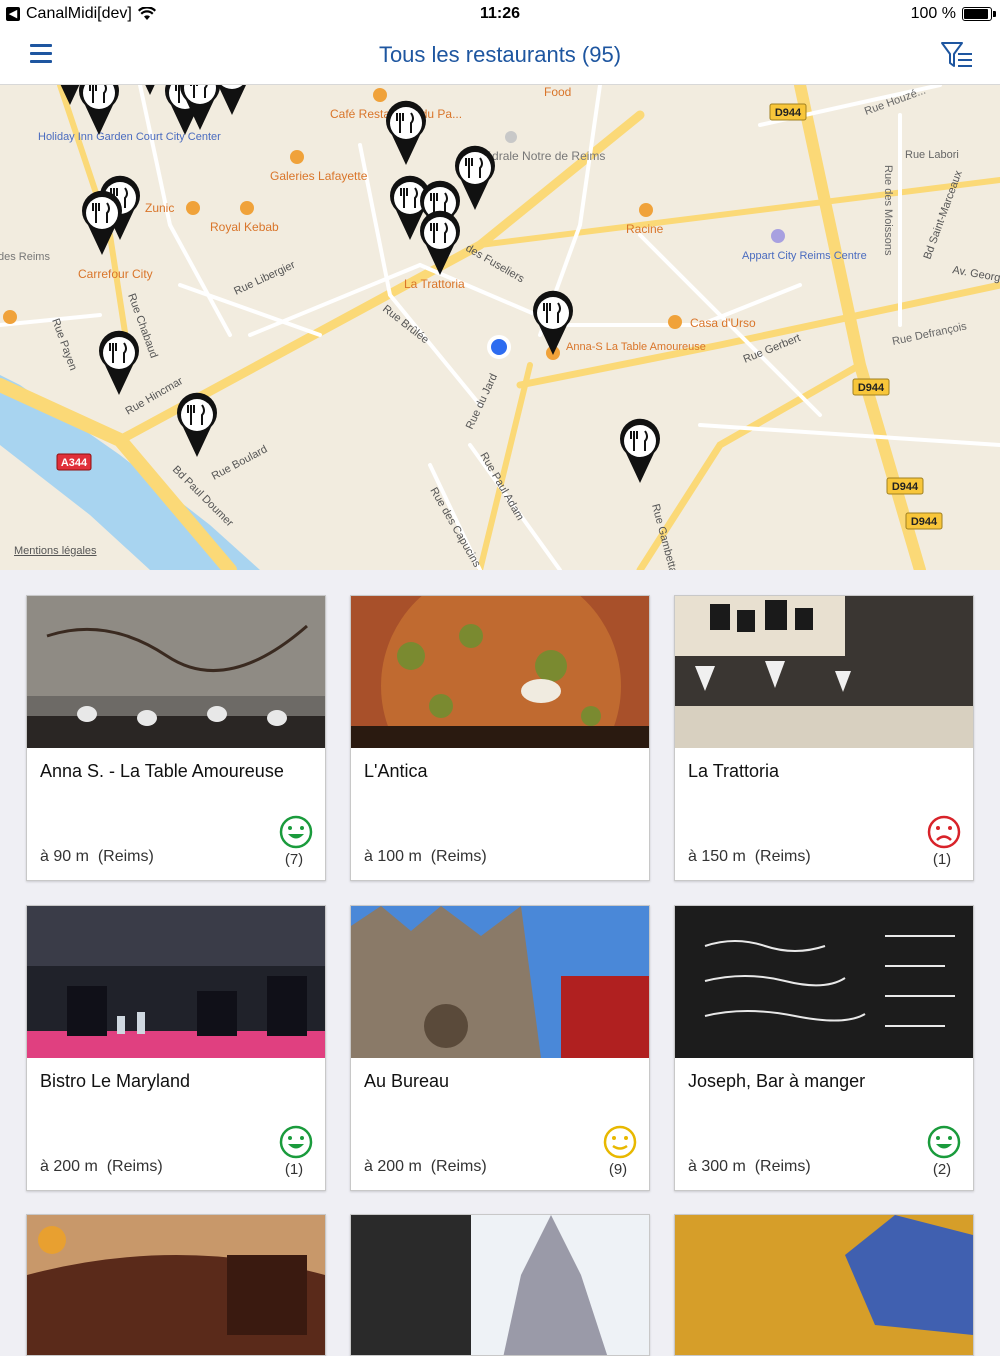  I want to click on poi-label: Anna-S La Table Amoureuse, so click(636, 347).